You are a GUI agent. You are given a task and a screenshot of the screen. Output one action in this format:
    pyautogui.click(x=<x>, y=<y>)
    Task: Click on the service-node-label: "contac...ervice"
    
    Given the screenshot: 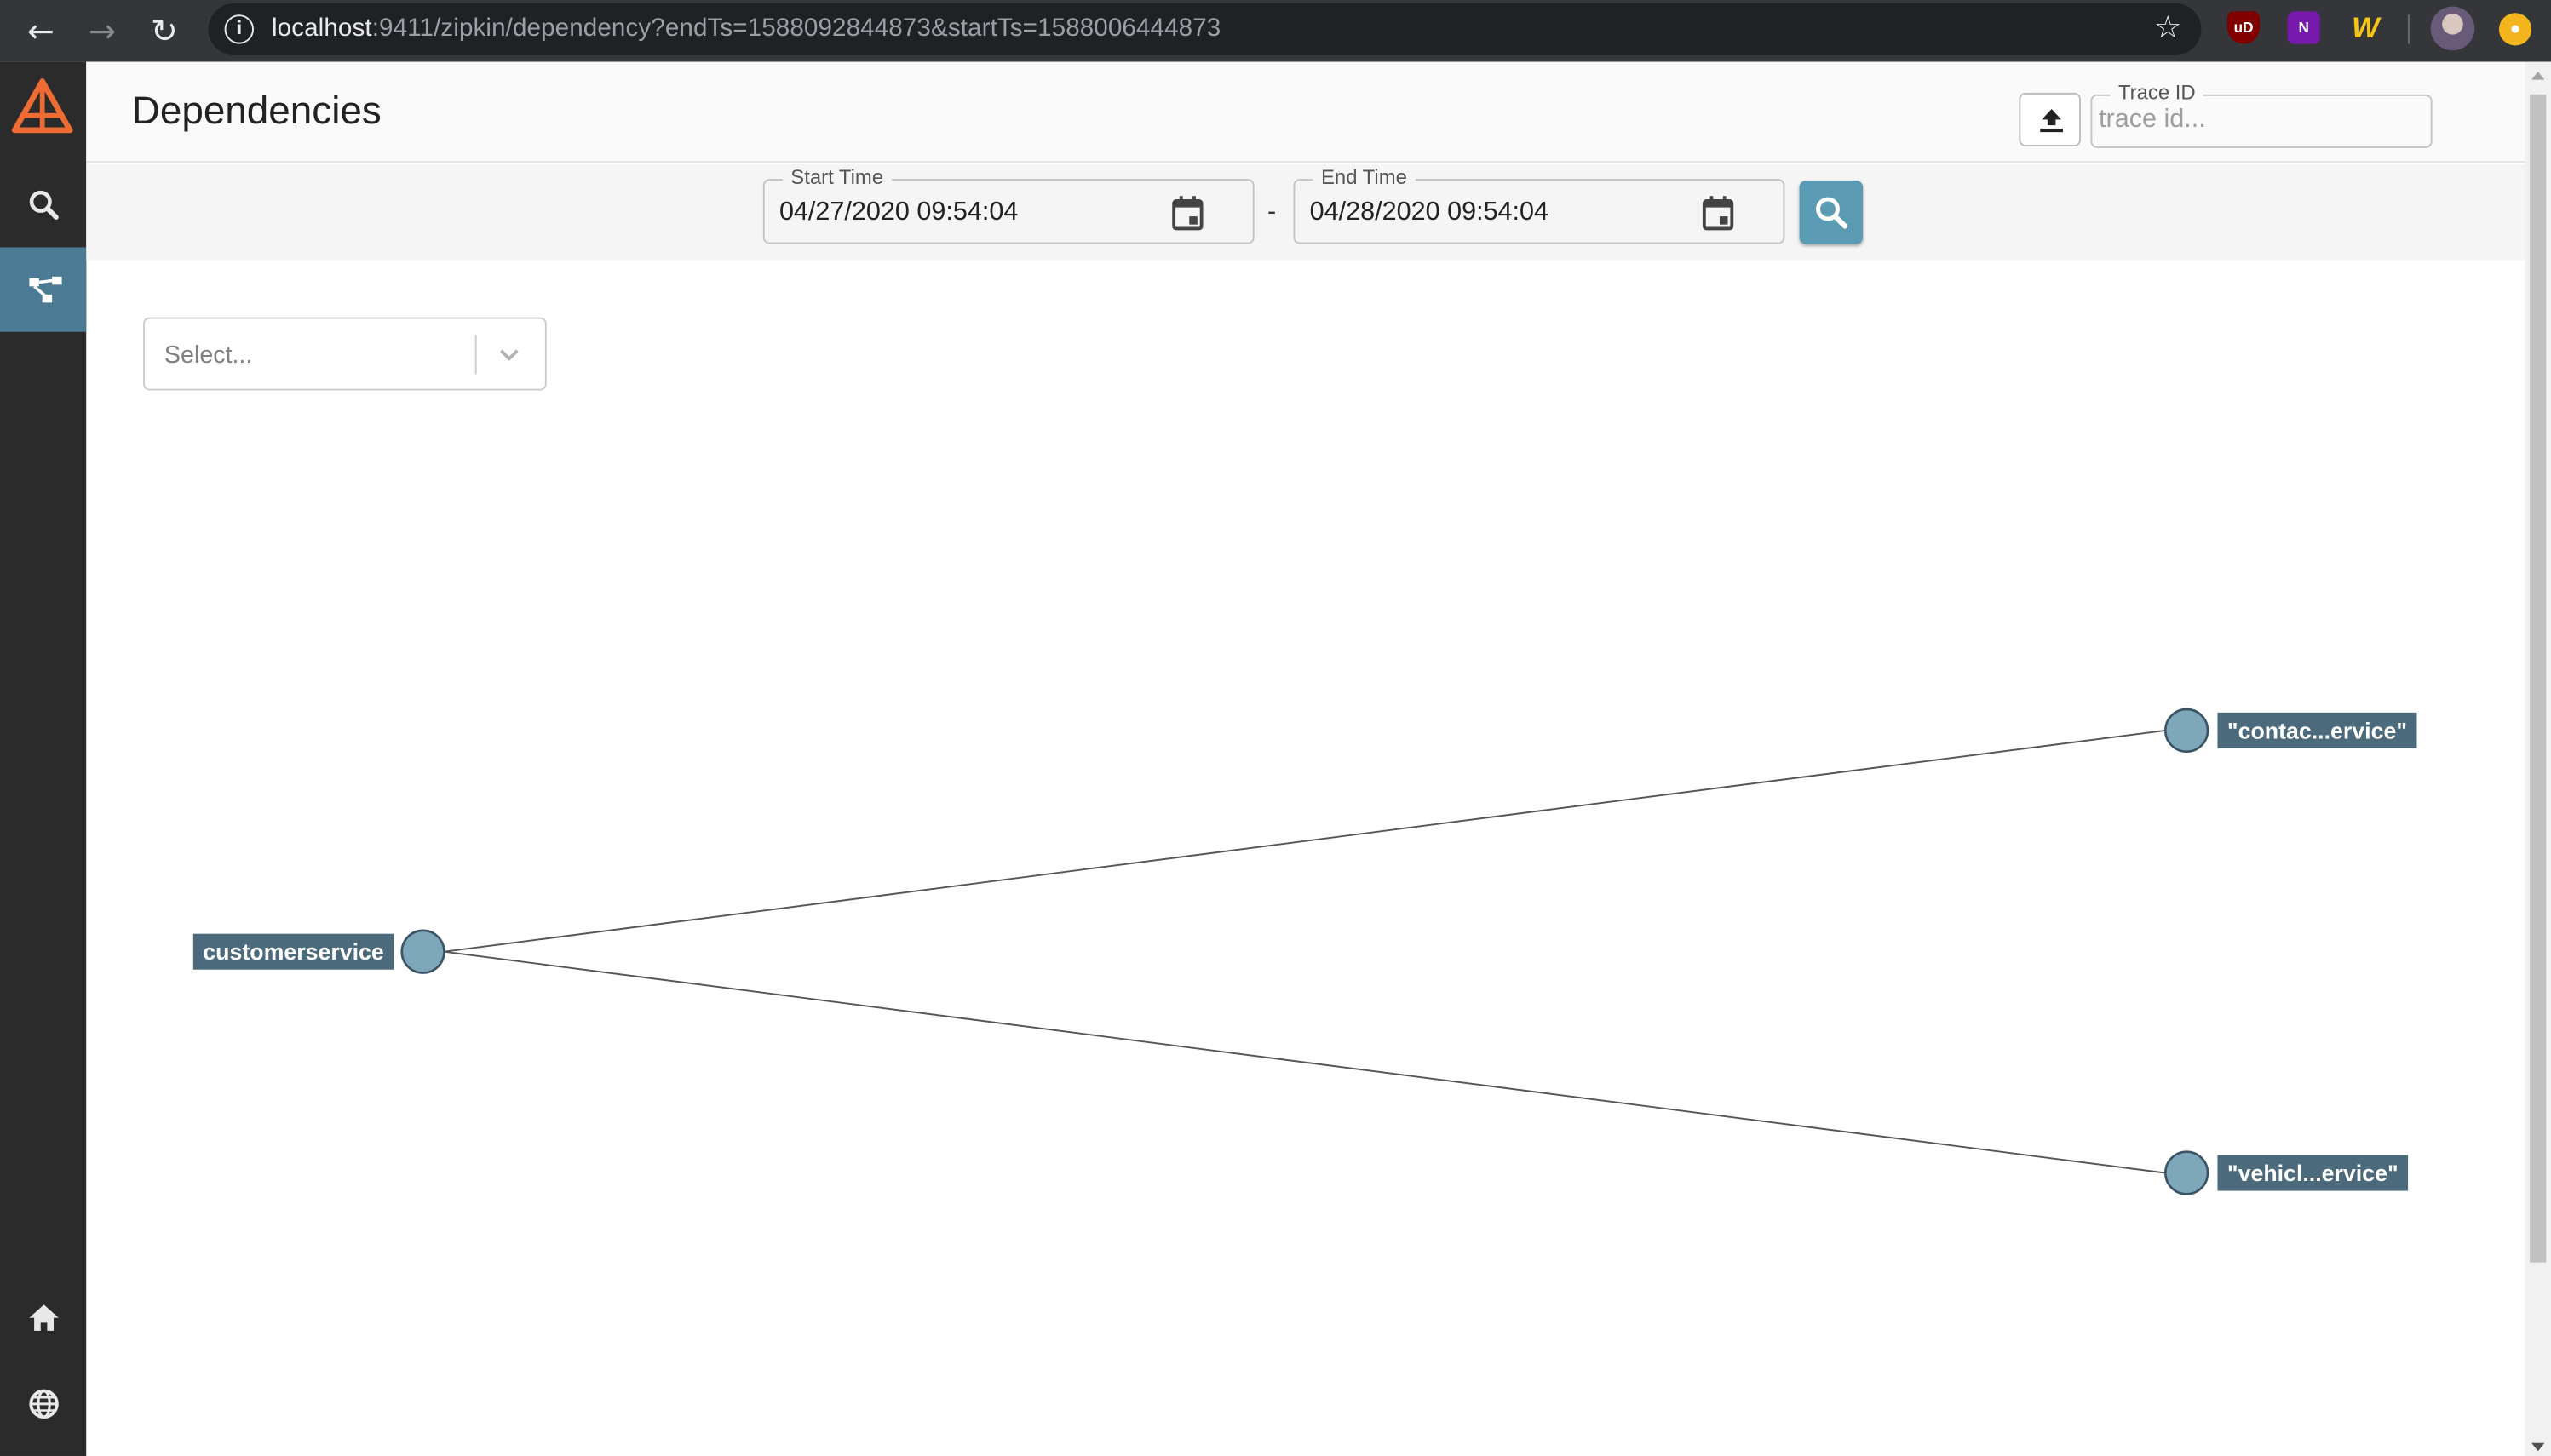 What is the action you would take?
    pyautogui.click(x=2317, y=730)
    